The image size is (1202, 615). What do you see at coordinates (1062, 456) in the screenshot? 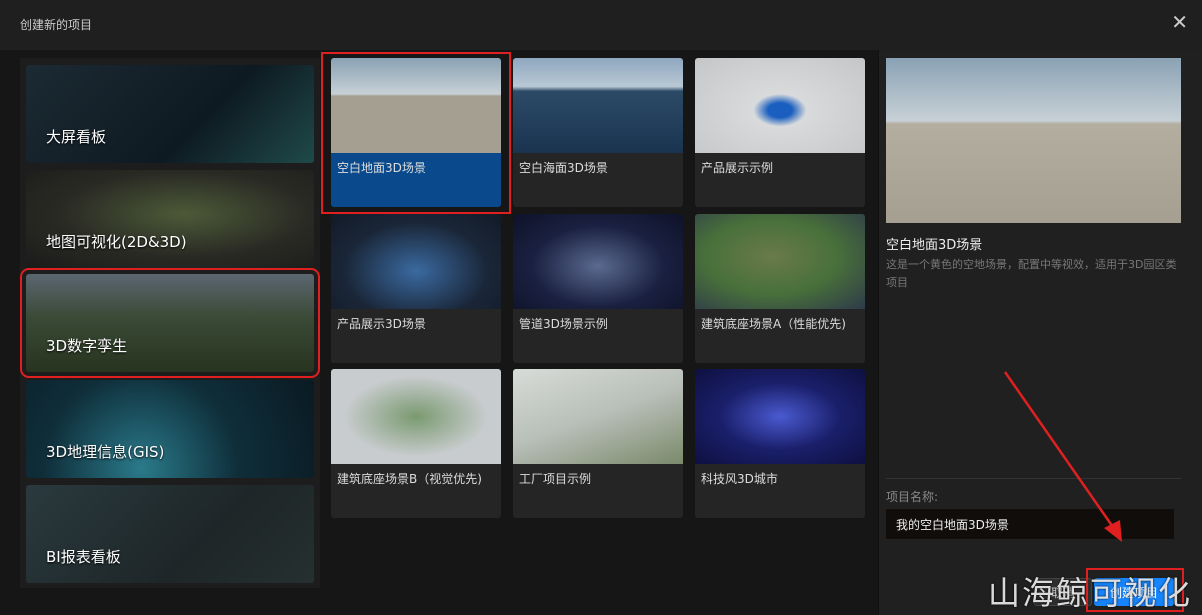
I see `arrow-annotation` at bounding box center [1062, 456].